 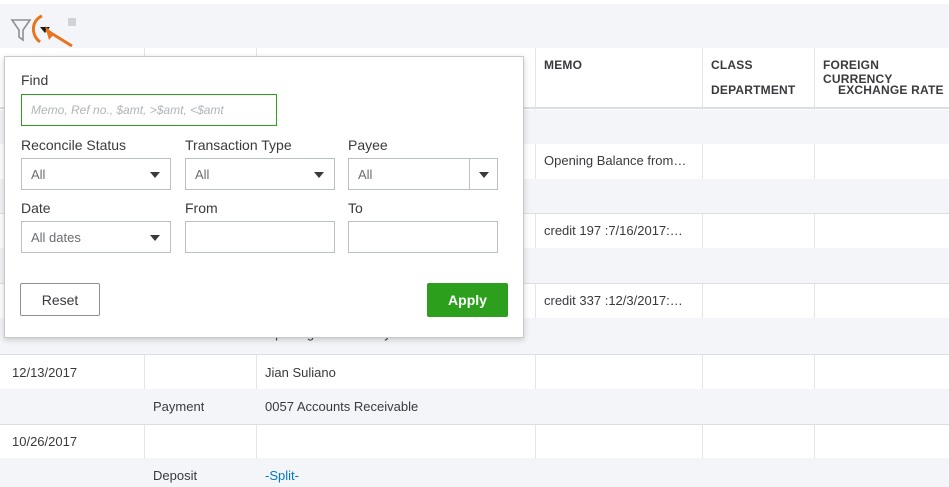 What do you see at coordinates (474, 472) in the screenshot?
I see `table-row-detail: Deposit -Split-` at bounding box center [474, 472].